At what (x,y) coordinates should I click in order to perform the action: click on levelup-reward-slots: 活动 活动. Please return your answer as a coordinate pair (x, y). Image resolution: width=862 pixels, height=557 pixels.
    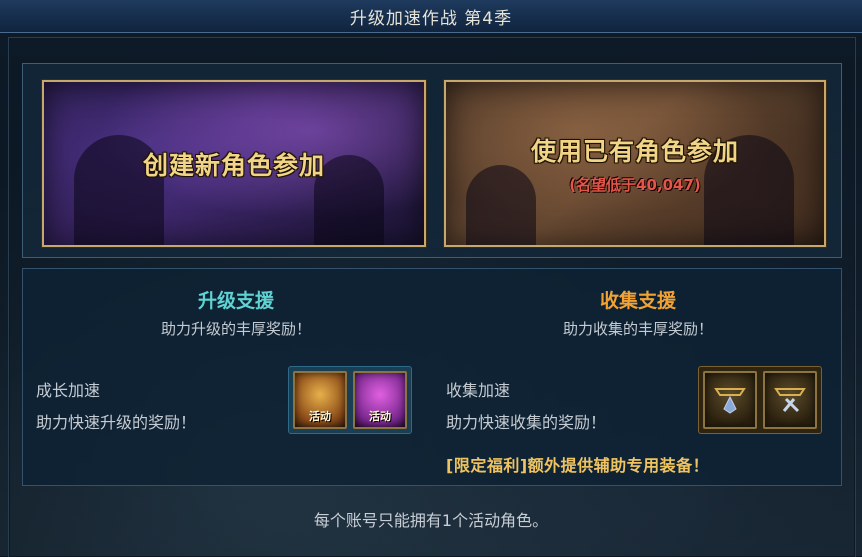
    Looking at the image, I should click on (350, 400).